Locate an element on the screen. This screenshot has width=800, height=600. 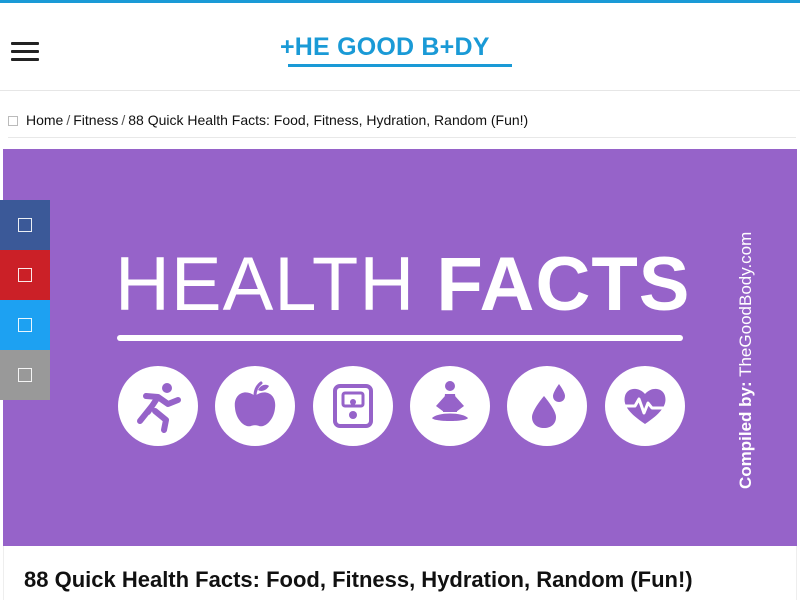
breadcrumb-home: Home is located at coordinates (44, 120).